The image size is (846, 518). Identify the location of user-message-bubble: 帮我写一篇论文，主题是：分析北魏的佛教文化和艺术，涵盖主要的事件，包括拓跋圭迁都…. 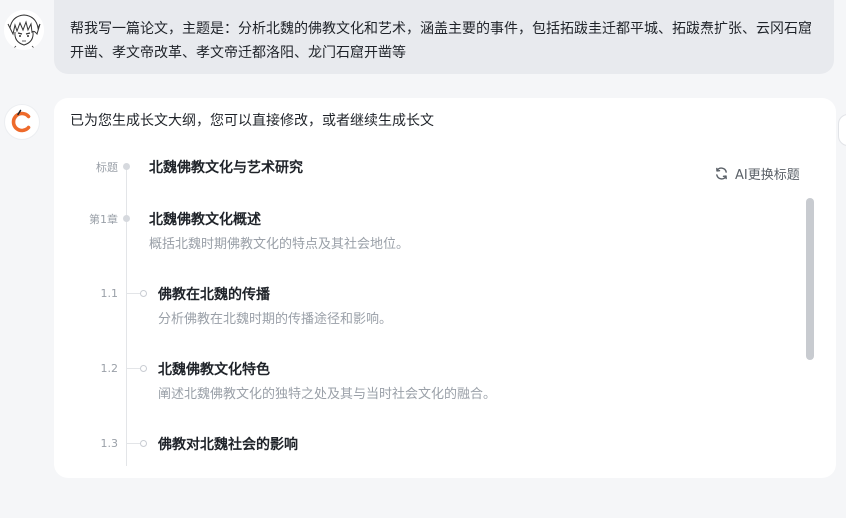
(444, 37).